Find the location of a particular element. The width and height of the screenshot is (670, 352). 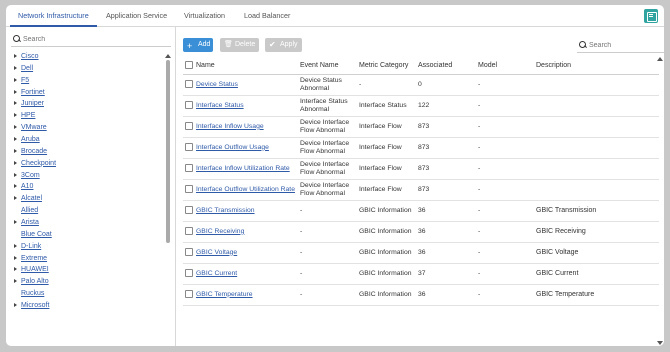

column-header-metric-category: Metric Category is located at coordinates (388, 66).